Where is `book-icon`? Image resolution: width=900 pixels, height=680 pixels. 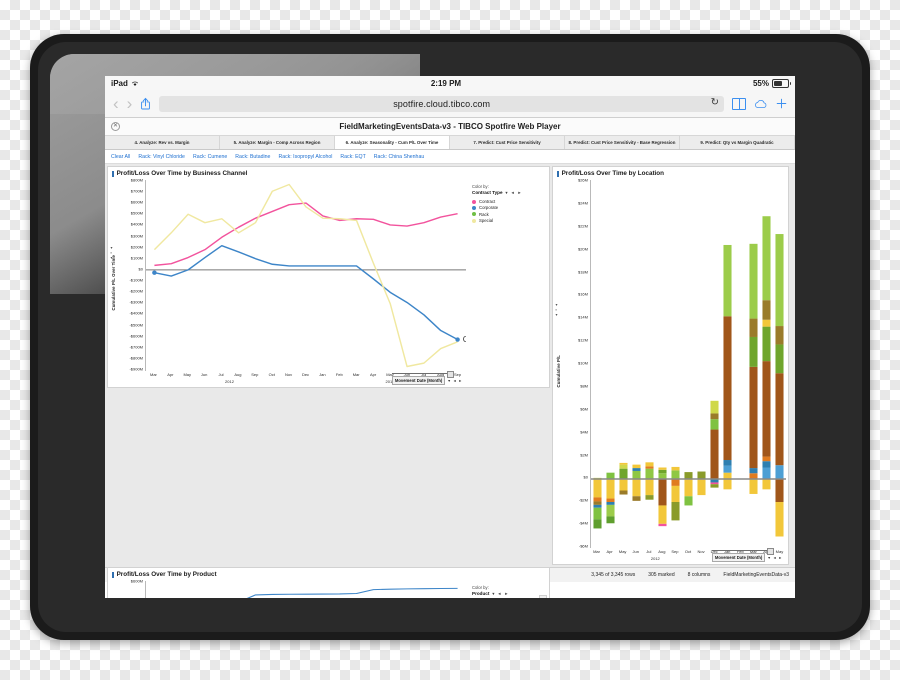
book-icon is located at coordinates (739, 103).